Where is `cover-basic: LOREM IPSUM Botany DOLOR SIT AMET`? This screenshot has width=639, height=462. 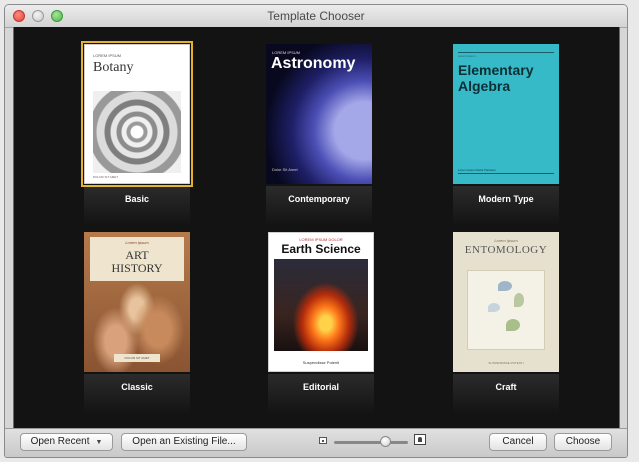 cover-basic: LOREM IPSUM Botany DOLOR SIT AMET is located at coordinates (137, 114).